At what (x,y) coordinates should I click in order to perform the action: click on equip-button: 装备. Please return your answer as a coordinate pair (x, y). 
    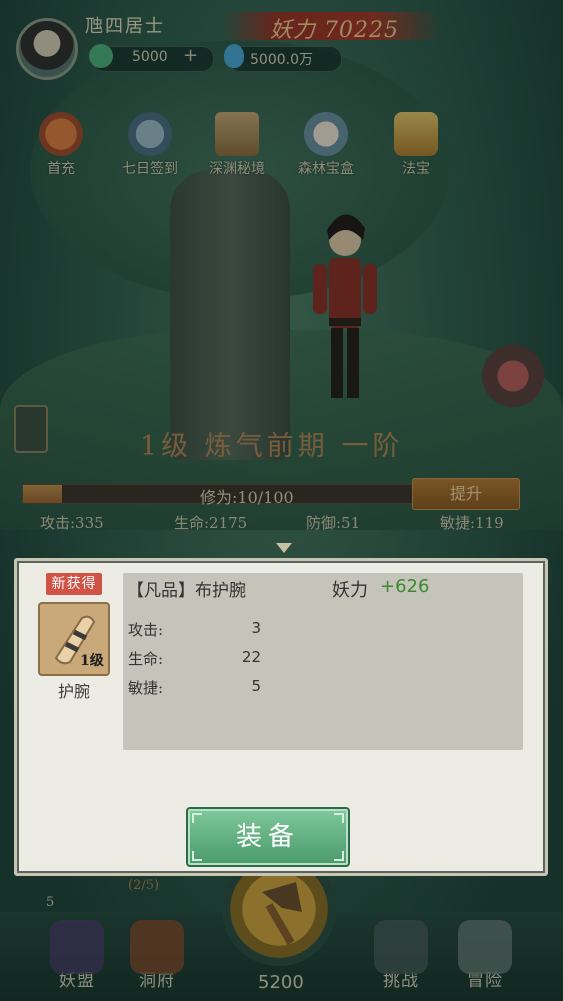
    Looking at the image, I should click on (268, 837).